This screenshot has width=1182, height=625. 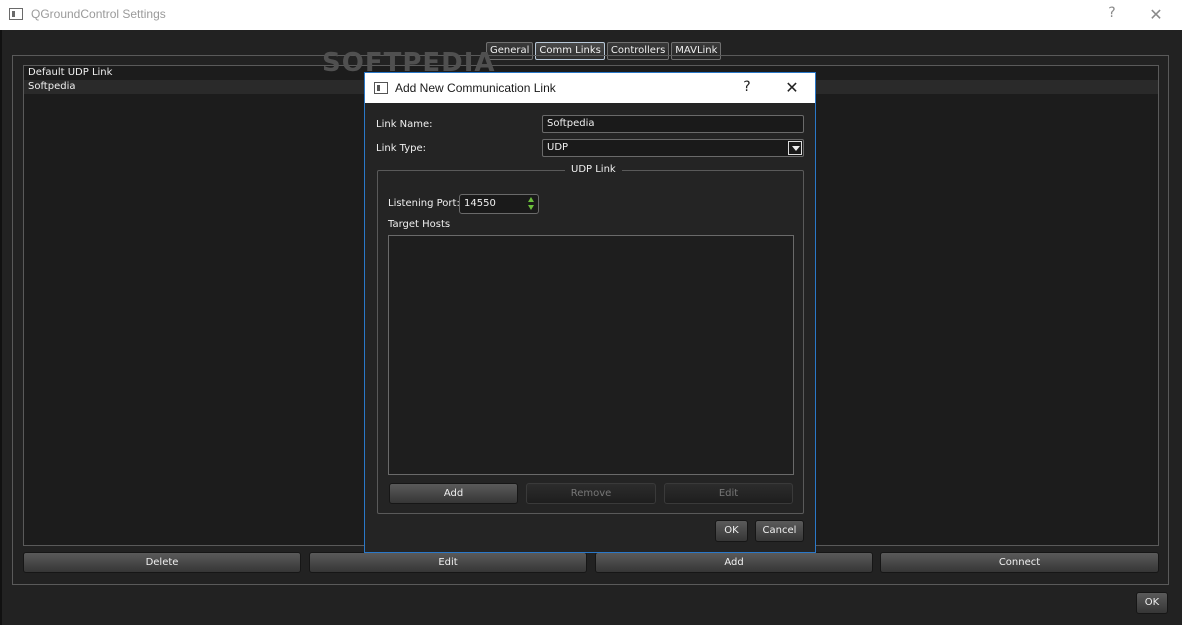 I want to click on spin-down-icon, so click(x=531, y=207).